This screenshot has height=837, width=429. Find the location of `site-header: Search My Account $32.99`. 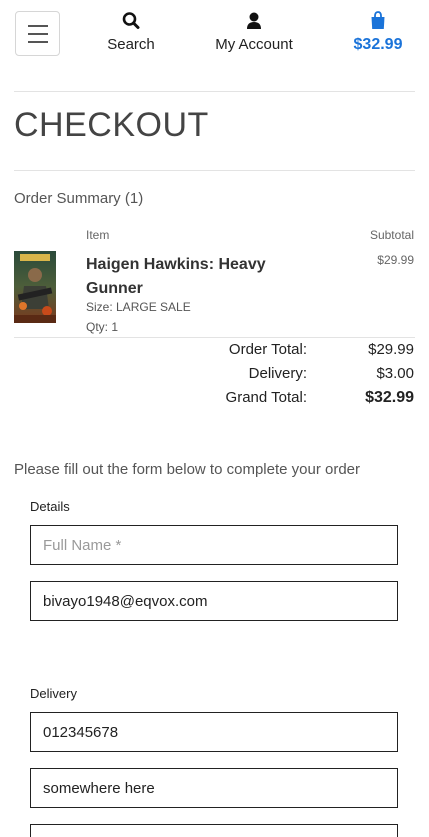

site-header: Search My Account $32.99 is located at coordinates (214, 40).